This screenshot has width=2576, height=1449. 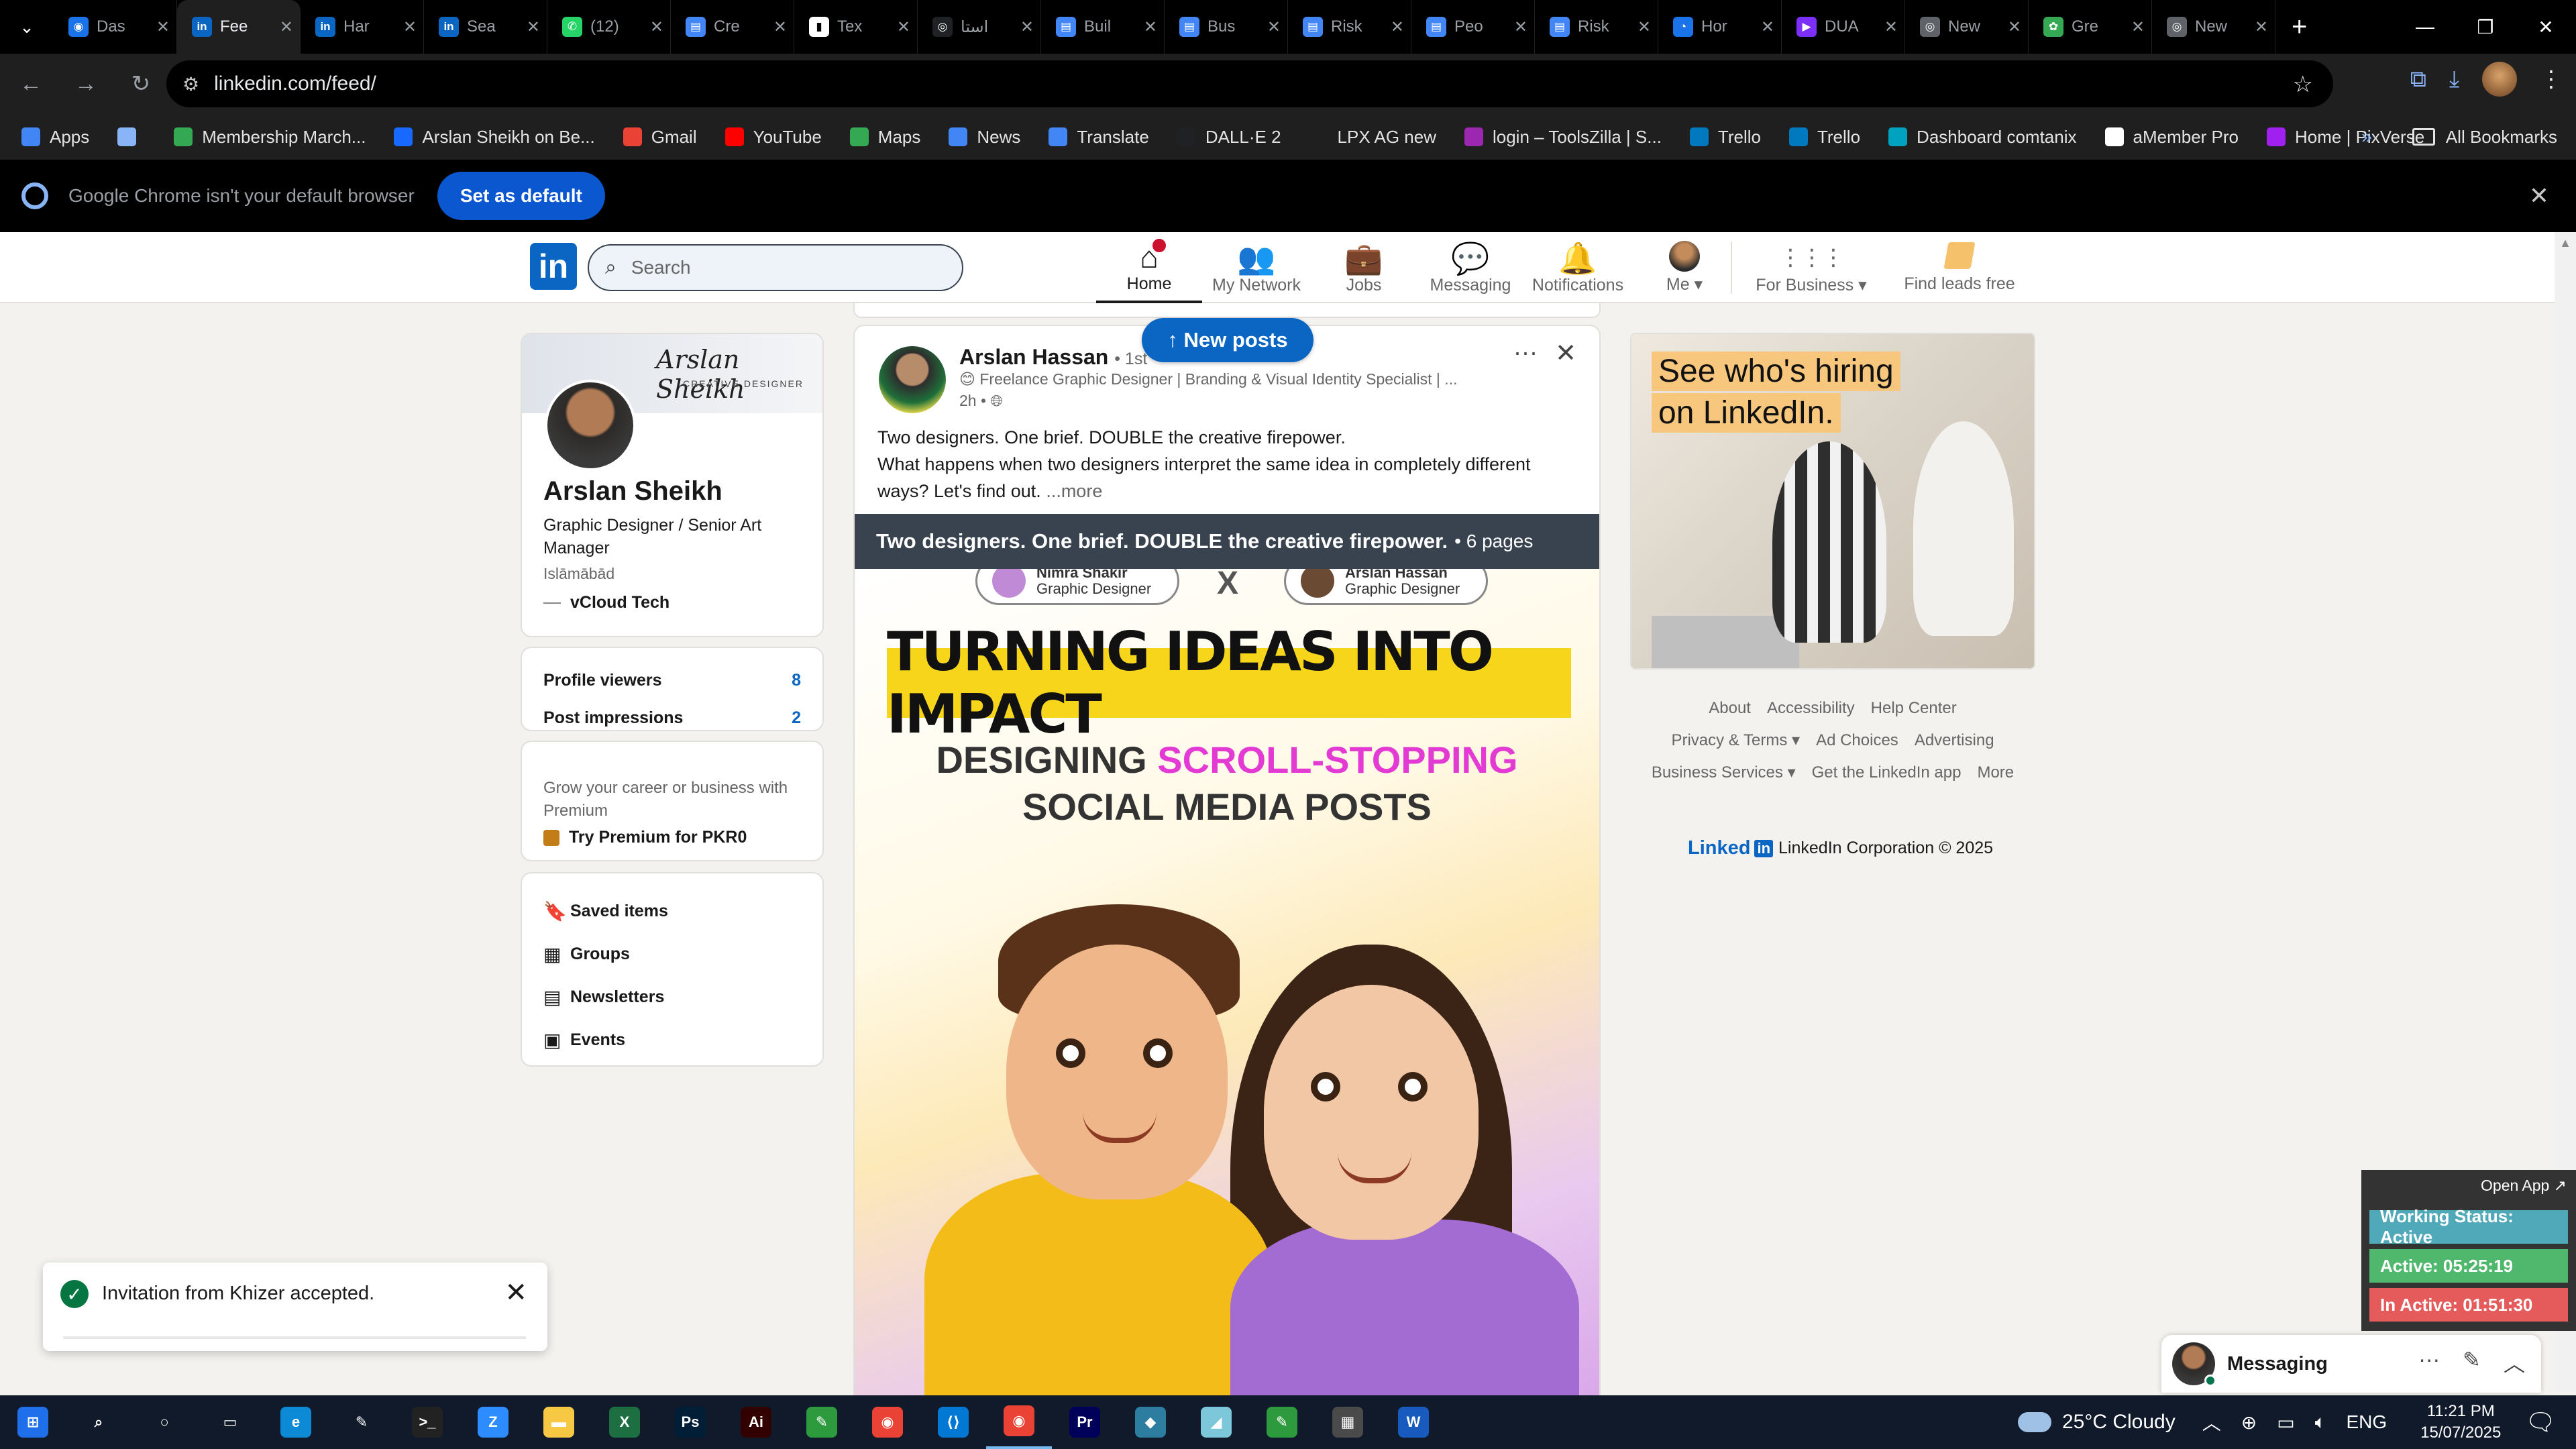 What do you see at coordinates (2539, 196) in the screenshot?
I see `infobar-close-icon: ✕` at bounding box center [2539, 196].